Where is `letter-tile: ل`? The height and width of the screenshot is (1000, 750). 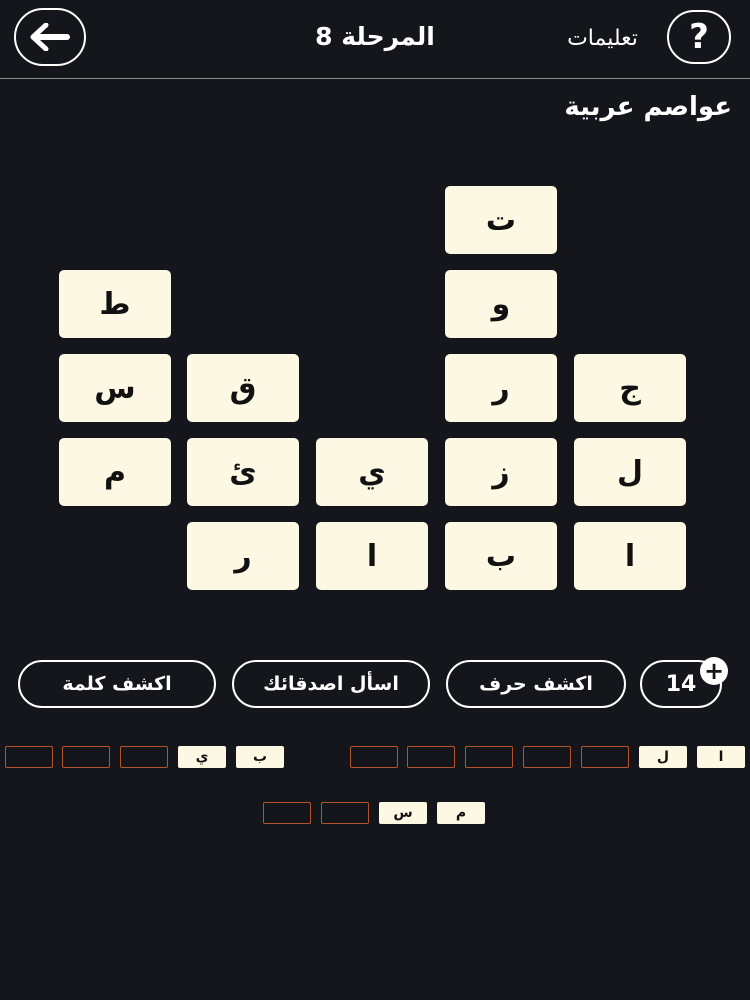
letter-tile: ل is located at coordinates (630, 472).